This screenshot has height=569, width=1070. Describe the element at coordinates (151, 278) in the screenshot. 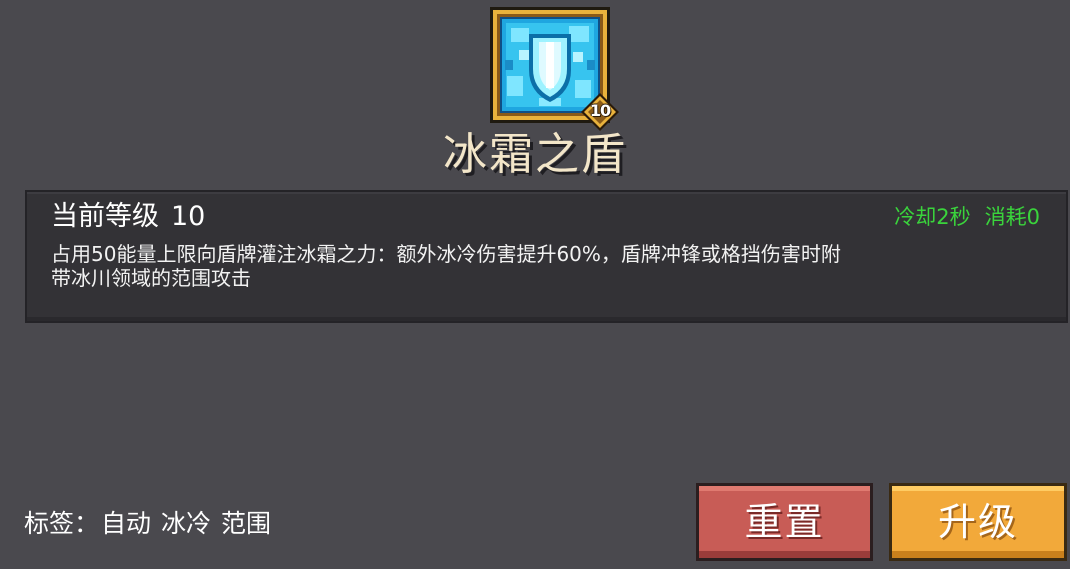

I see `skill-description-line: 带冰川领域的范围攻击` at that location.